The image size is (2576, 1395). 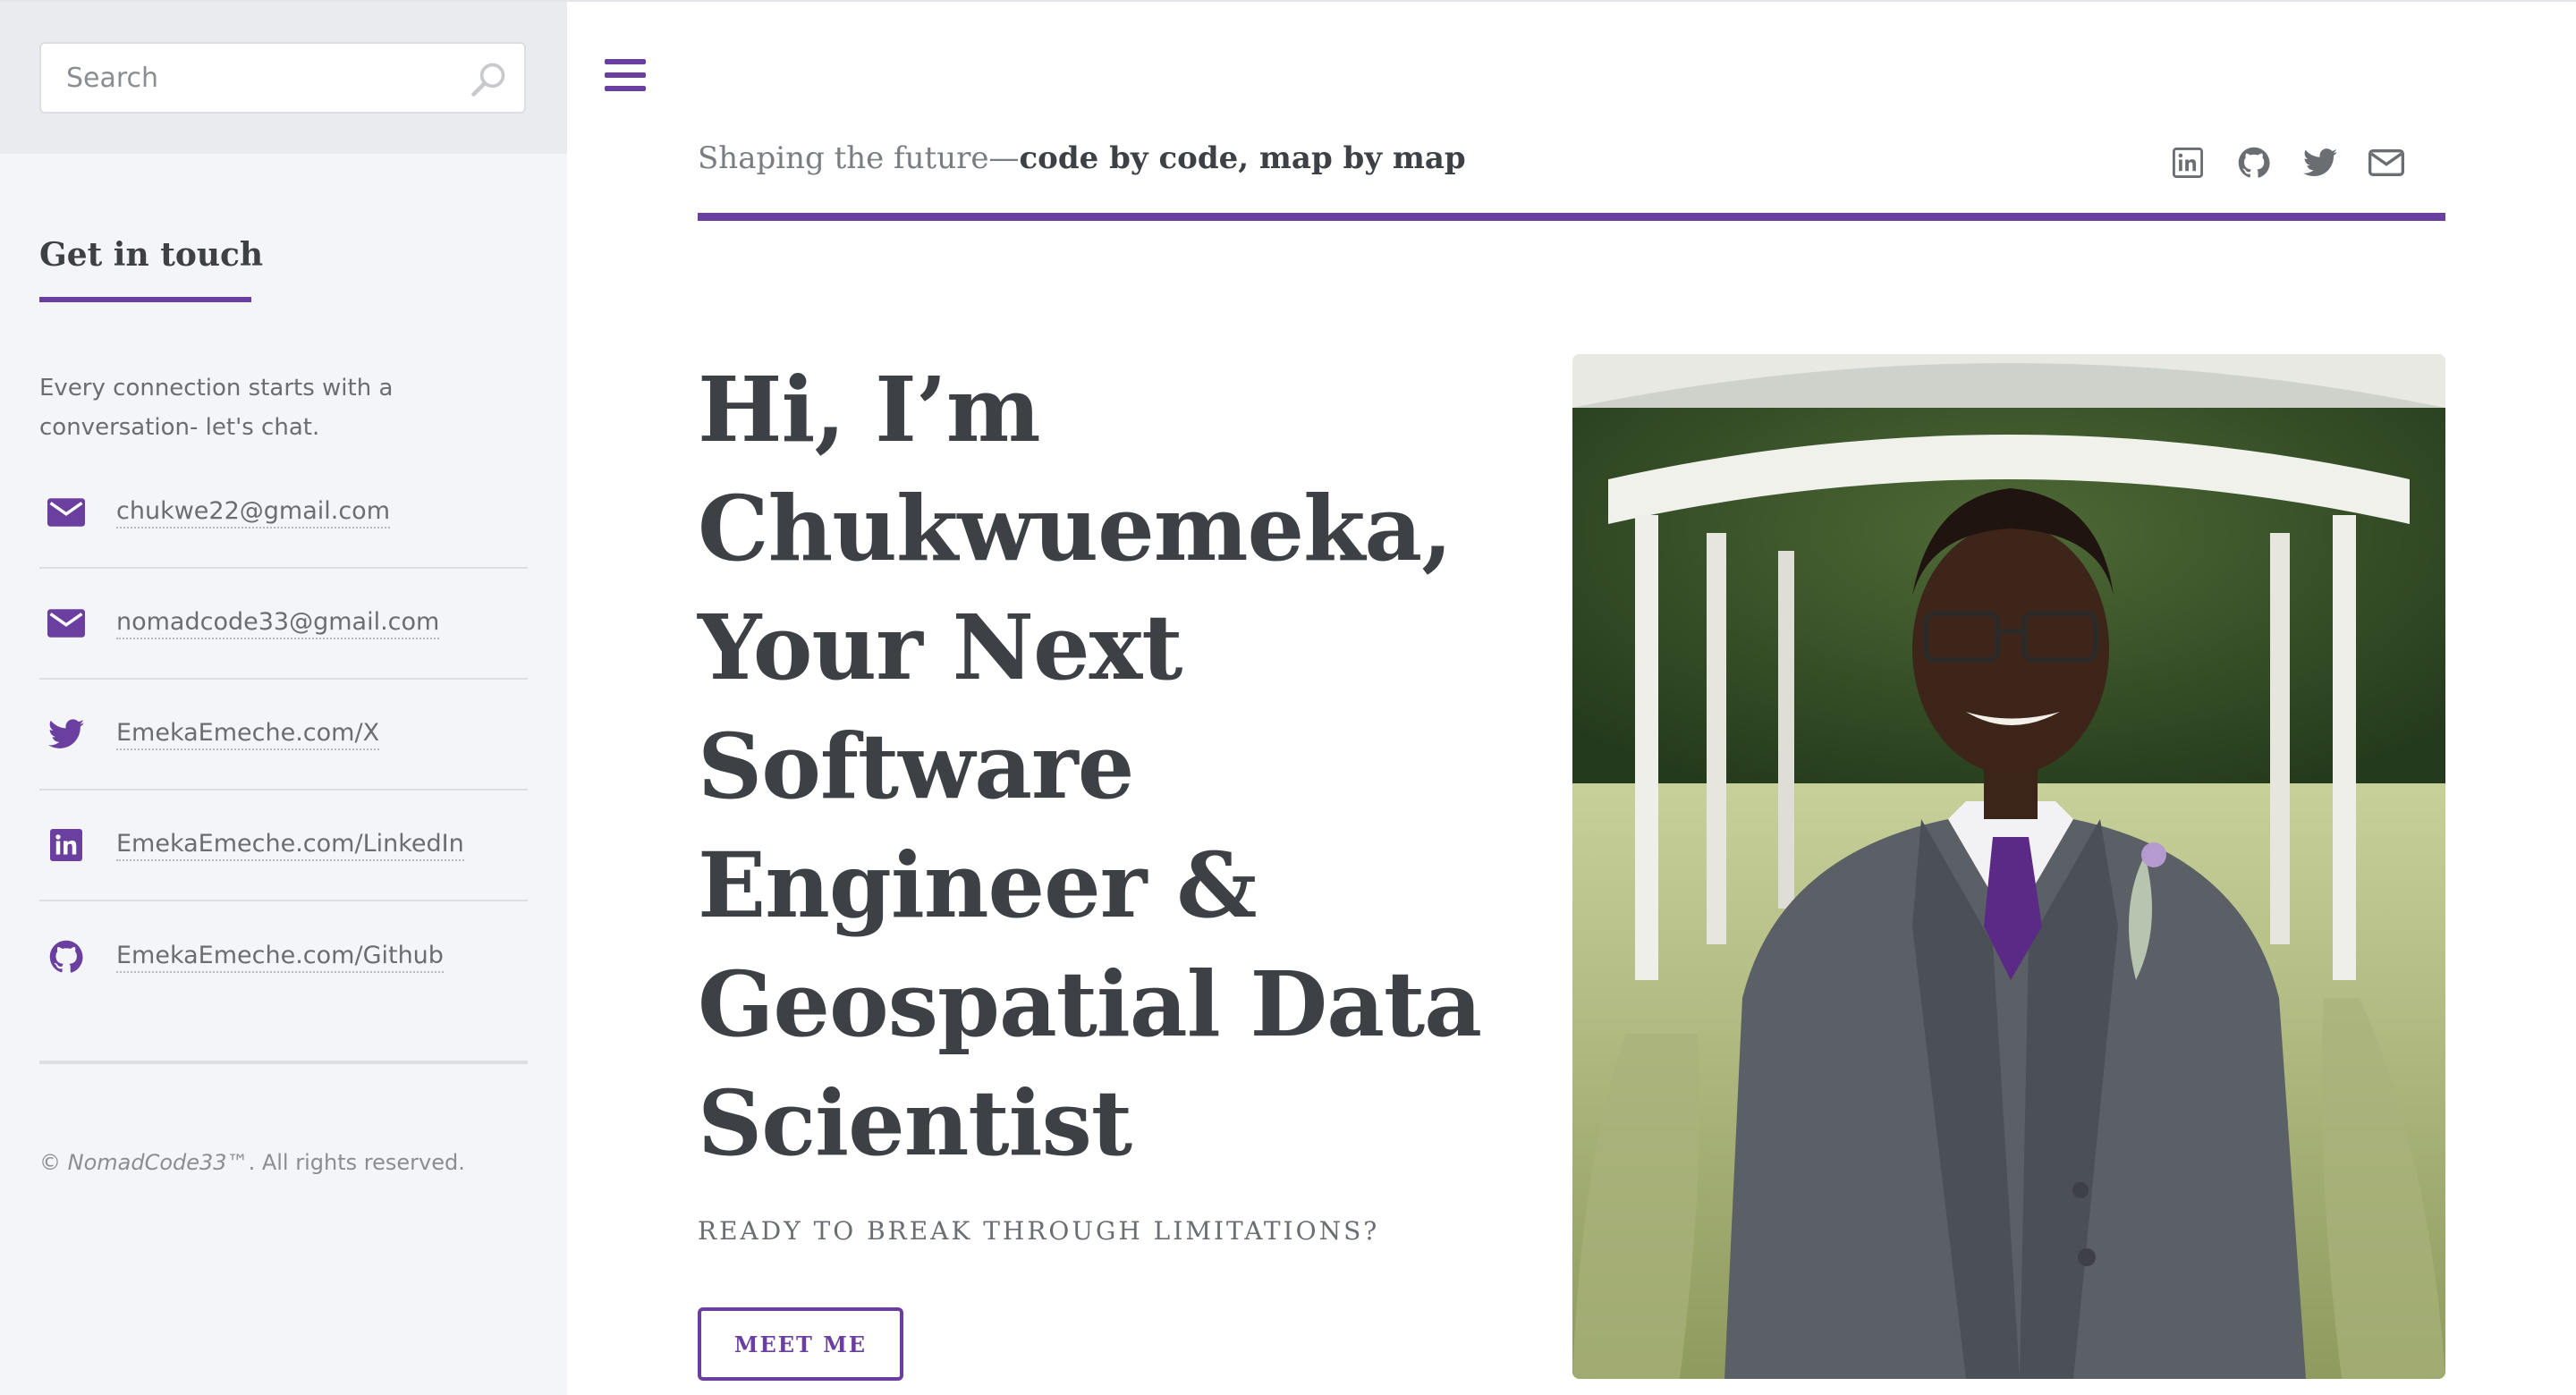 I want to click on contact-link-twitter: EmekaEmeche.com/X, so click(x=248, y=734).